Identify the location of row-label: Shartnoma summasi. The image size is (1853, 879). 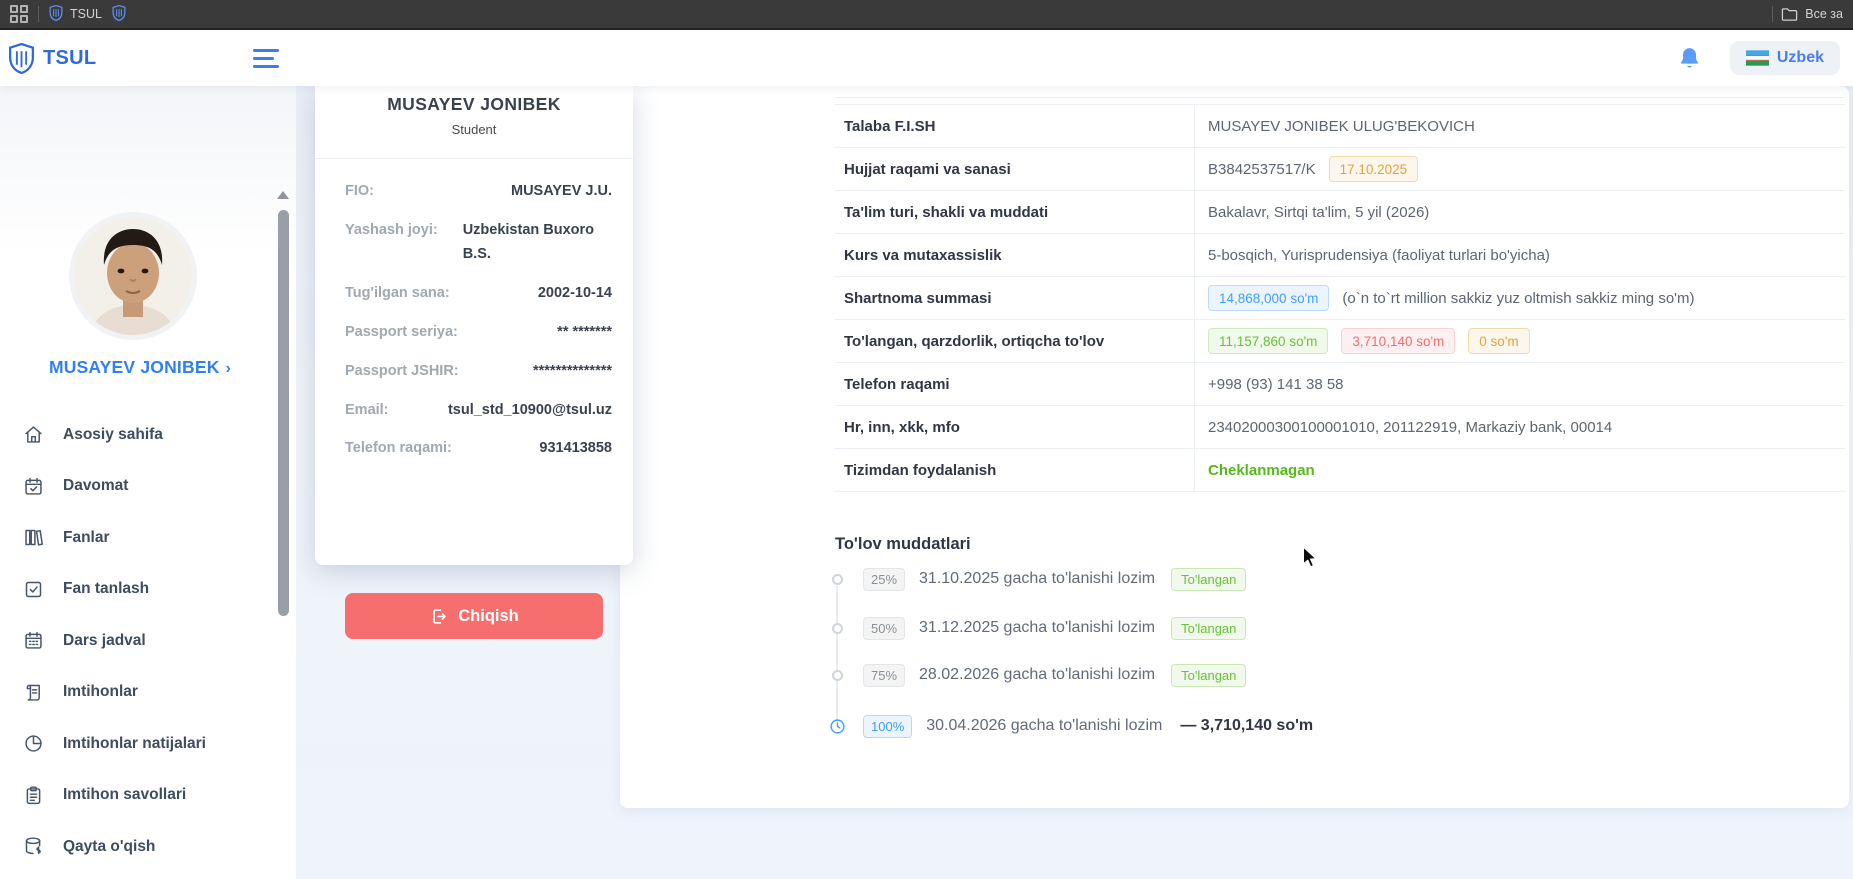
(1015, 298).